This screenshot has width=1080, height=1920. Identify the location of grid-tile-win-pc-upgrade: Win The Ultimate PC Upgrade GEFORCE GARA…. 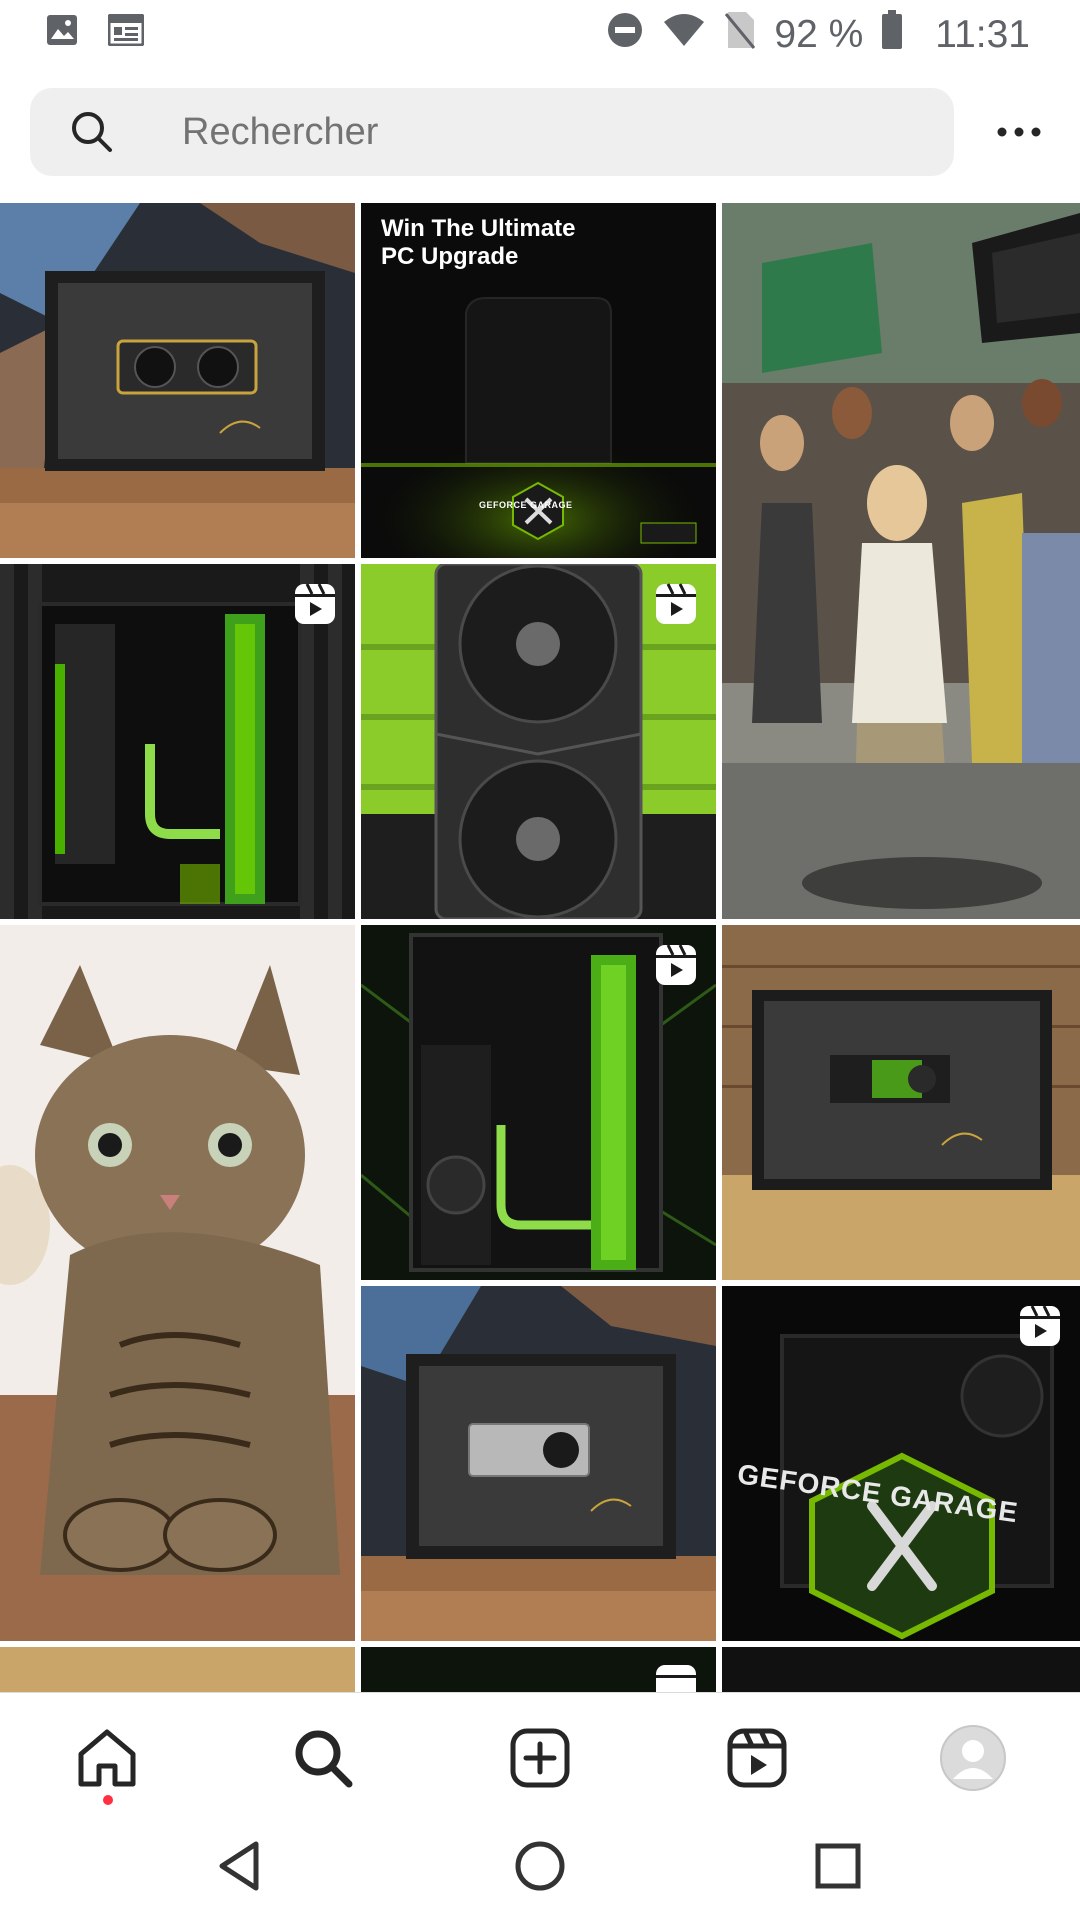
(538, 380).